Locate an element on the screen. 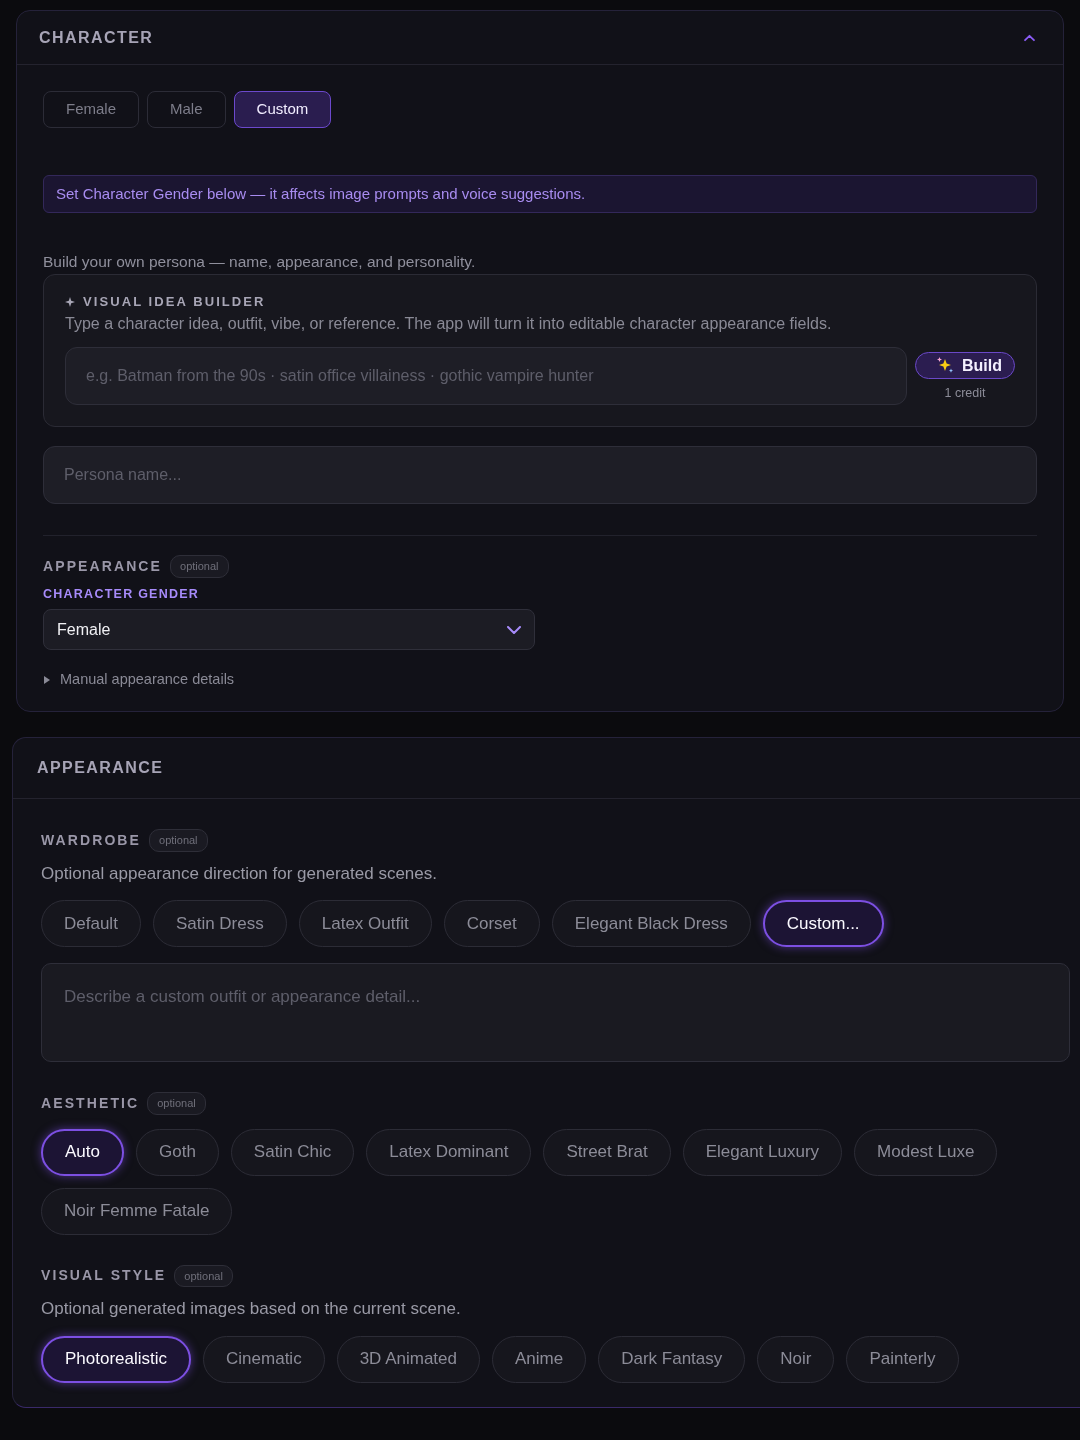  option-chip: Satin Dress is located at coordinates (219, 923).